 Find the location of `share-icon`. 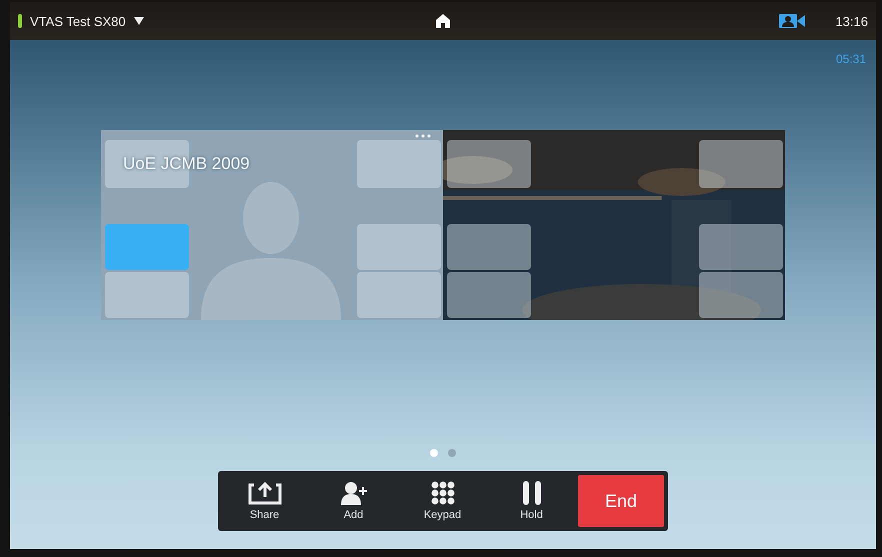

share-icon is located at coordinates (265, 493).